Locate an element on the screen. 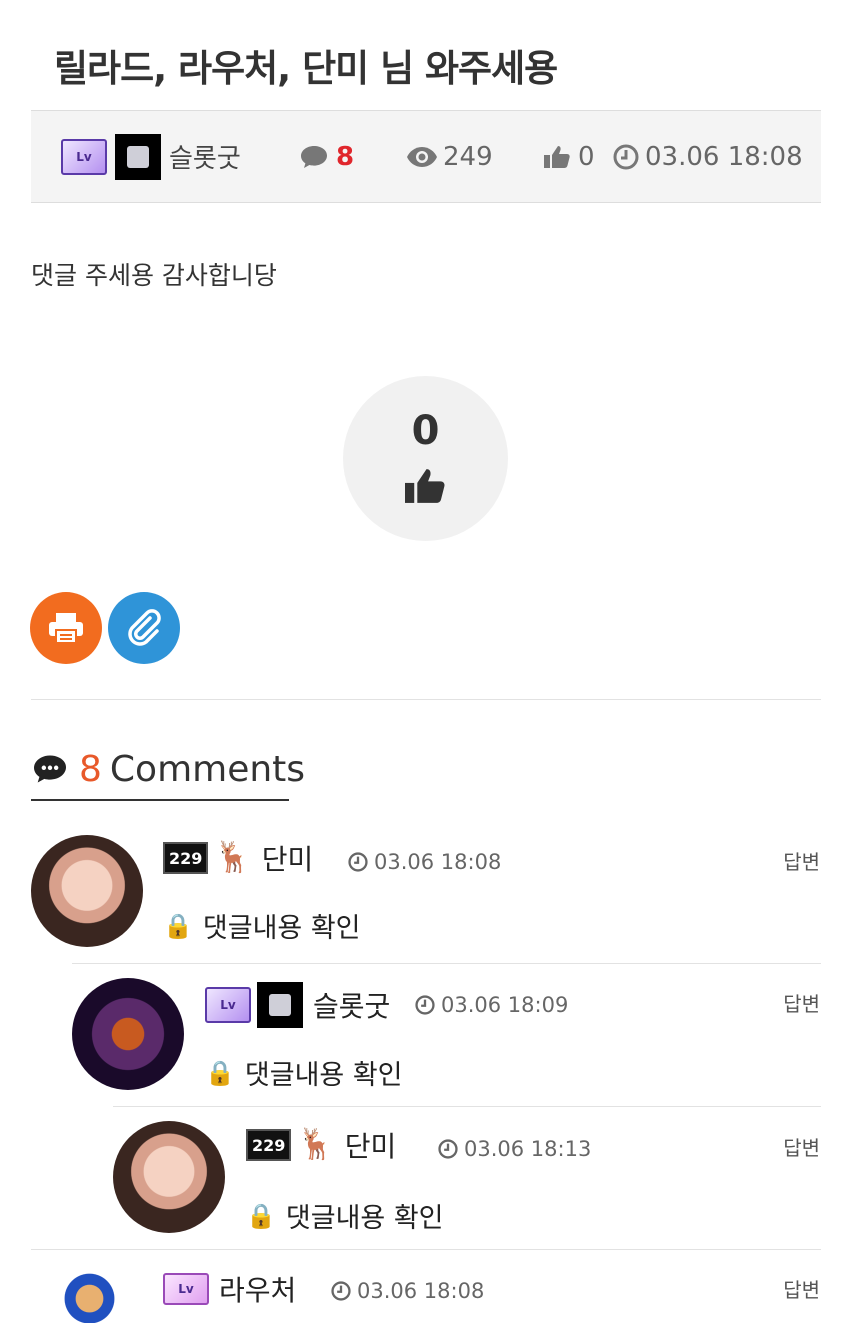  comments-heading: 8 Comments is located at coordinates (168, 769).